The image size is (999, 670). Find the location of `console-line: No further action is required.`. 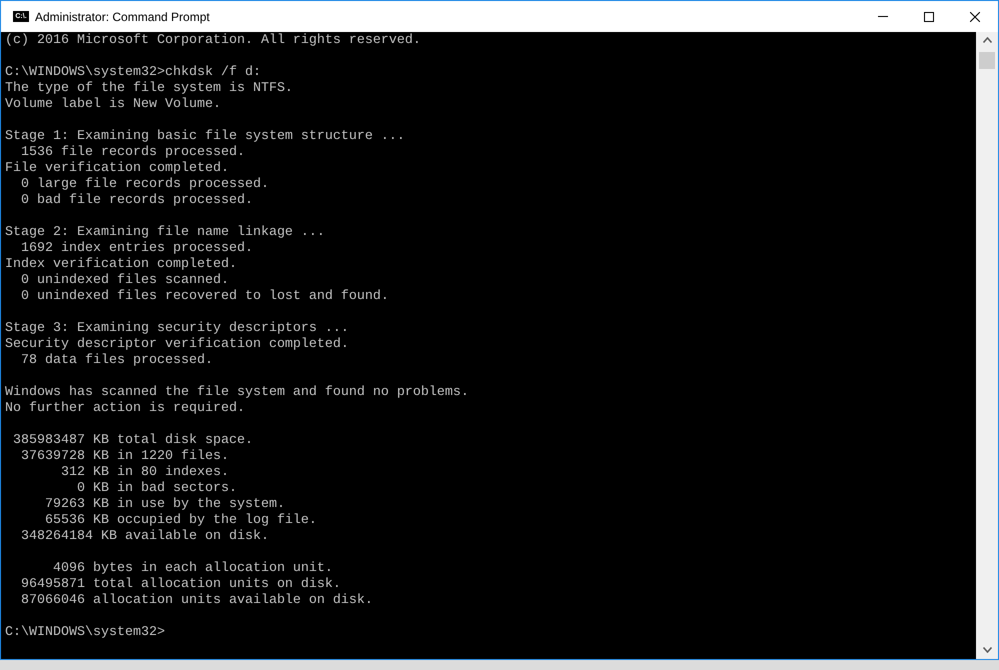

console-line: No further action is required. is located at coordinates (125, 409).